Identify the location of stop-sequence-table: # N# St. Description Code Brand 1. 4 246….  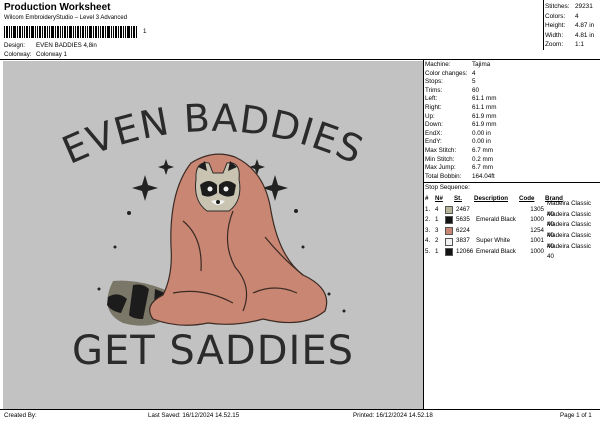
(511, 227).